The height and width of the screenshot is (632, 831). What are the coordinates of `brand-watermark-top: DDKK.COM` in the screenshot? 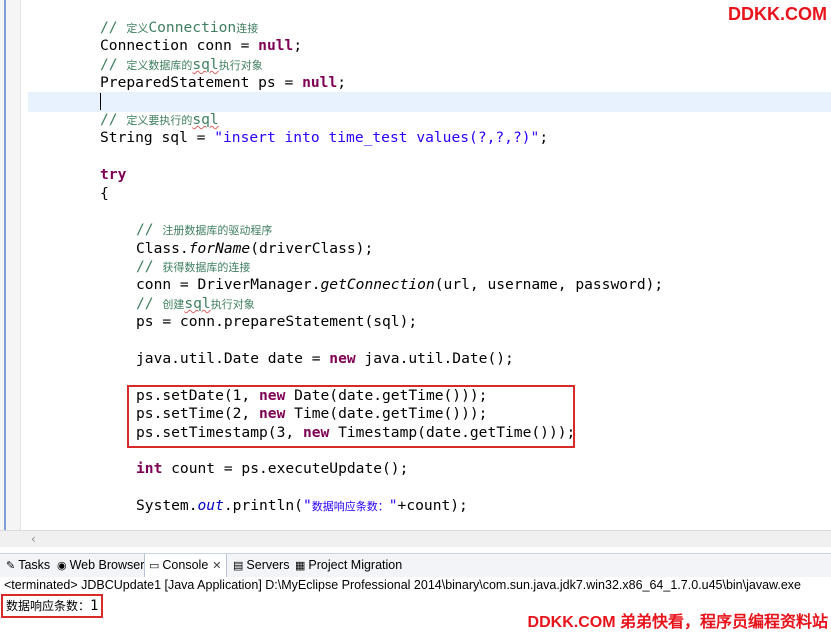 It's located at (777, 14).